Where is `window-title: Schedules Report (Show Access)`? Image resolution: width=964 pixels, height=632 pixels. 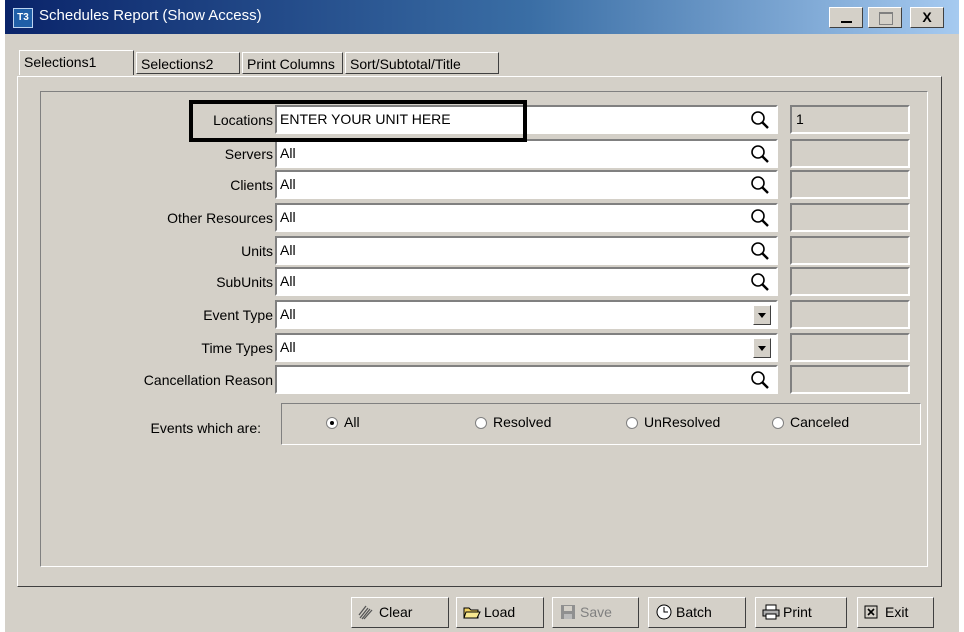
window-title: Schedules Report (Show Access) is located at coordinates (150, 15).